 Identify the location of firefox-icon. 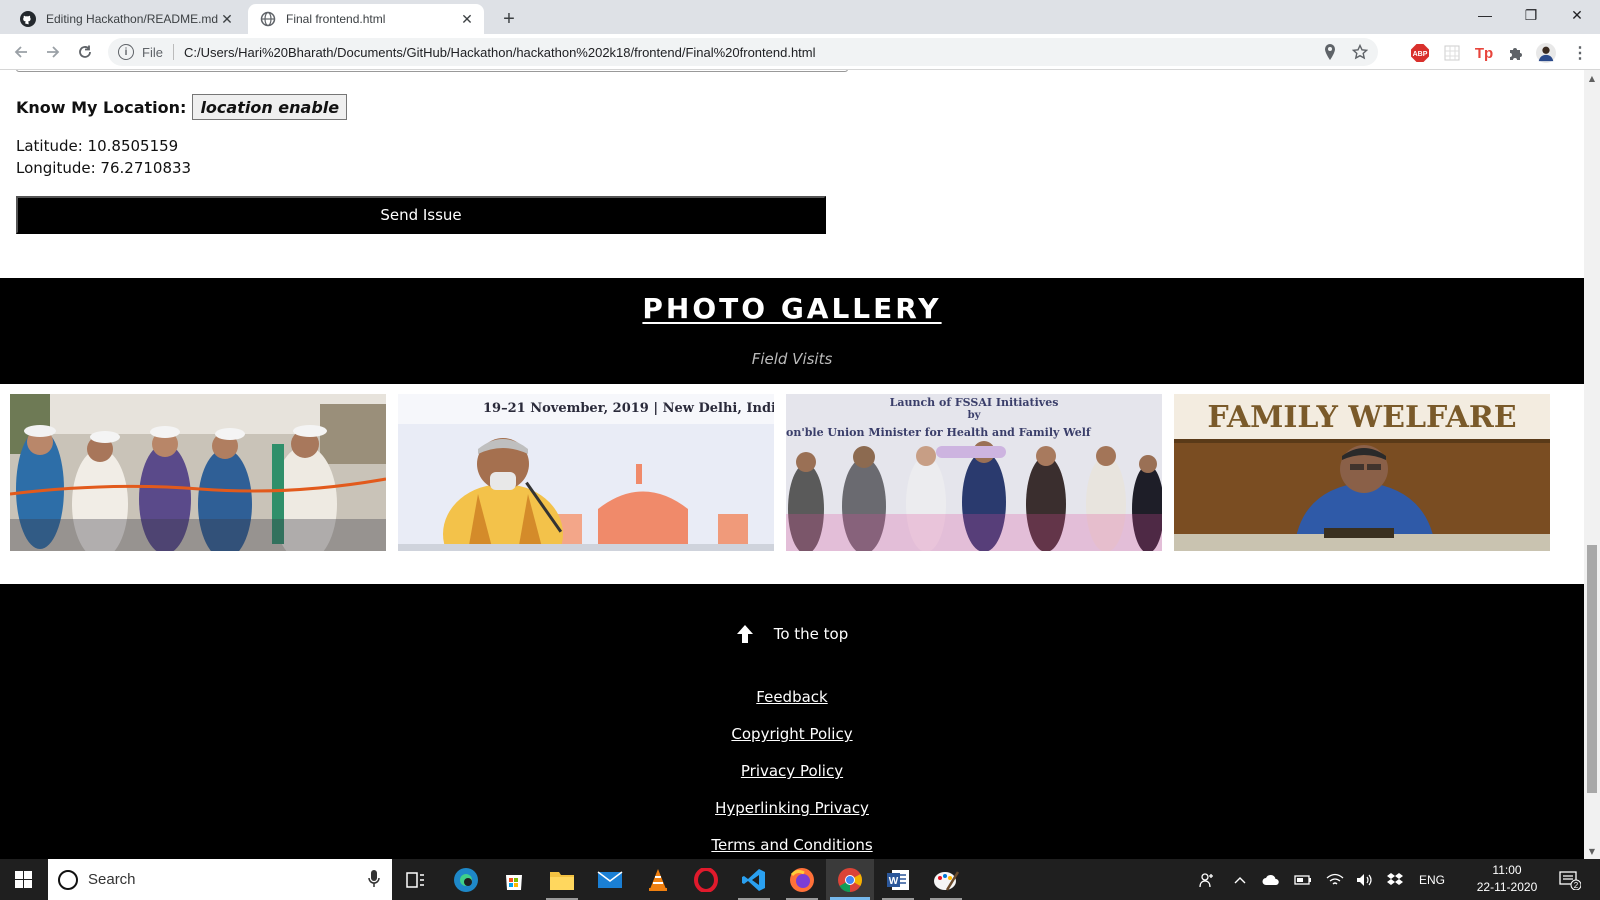
(802, 879).